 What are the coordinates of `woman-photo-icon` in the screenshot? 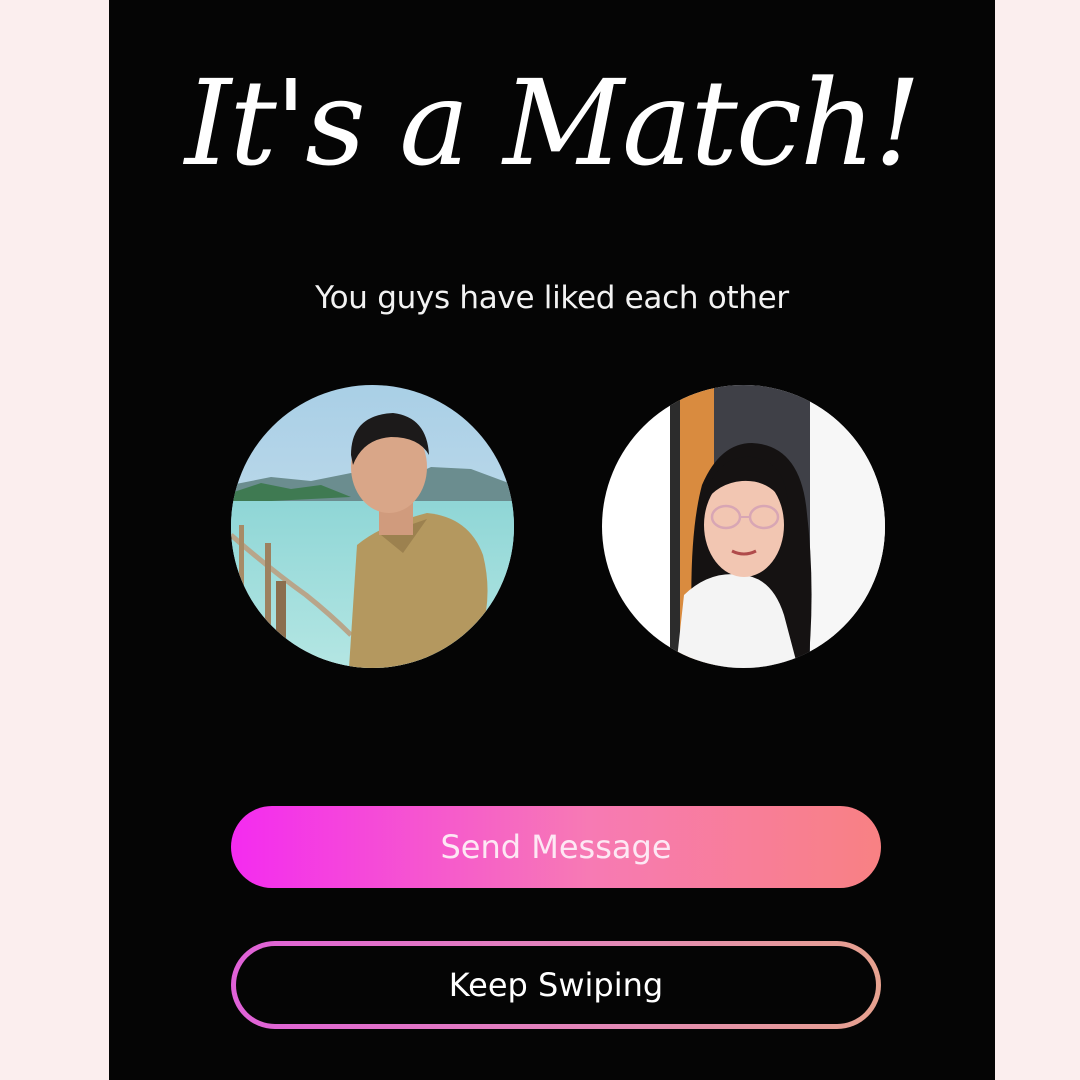 It's located at (743, 526).